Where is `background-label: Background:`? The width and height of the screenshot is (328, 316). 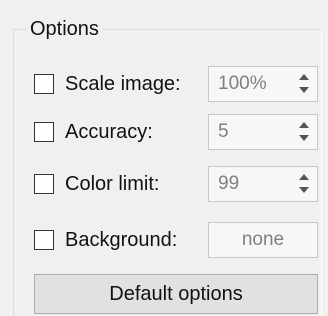 background-label: Background: is located at coordinates (121, 240).